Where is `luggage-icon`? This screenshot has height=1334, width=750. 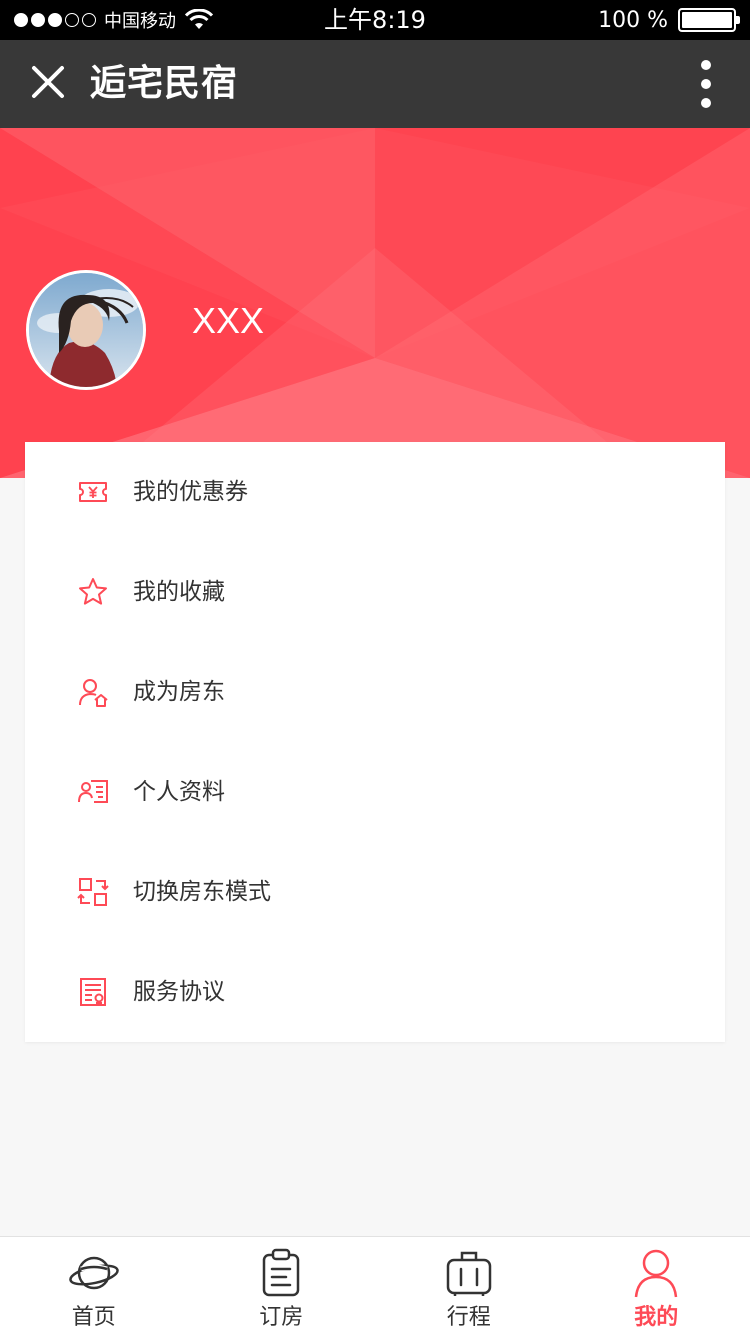
luggage-icon is located at coordinates (468, 1273).